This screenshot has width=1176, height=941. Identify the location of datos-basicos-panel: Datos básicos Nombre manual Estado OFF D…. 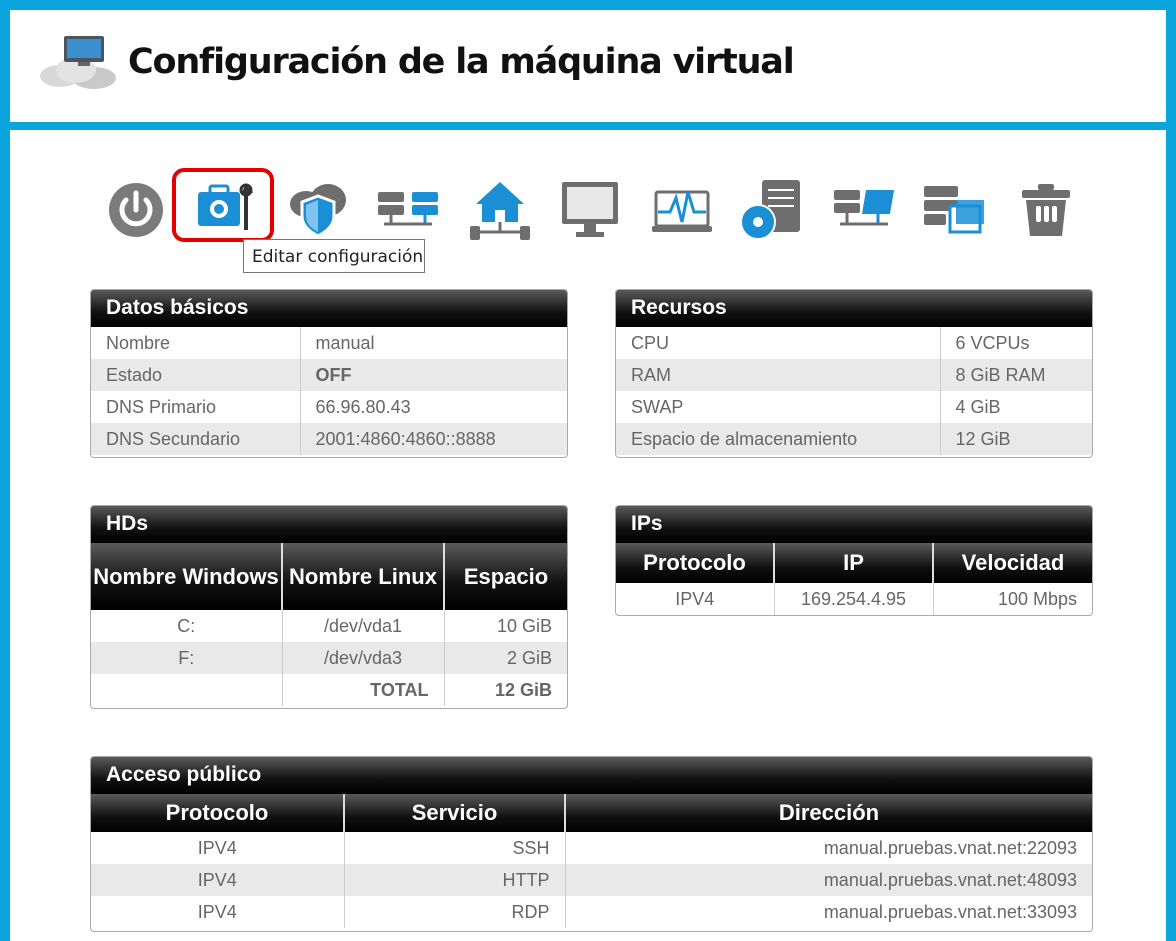
(329, 373).